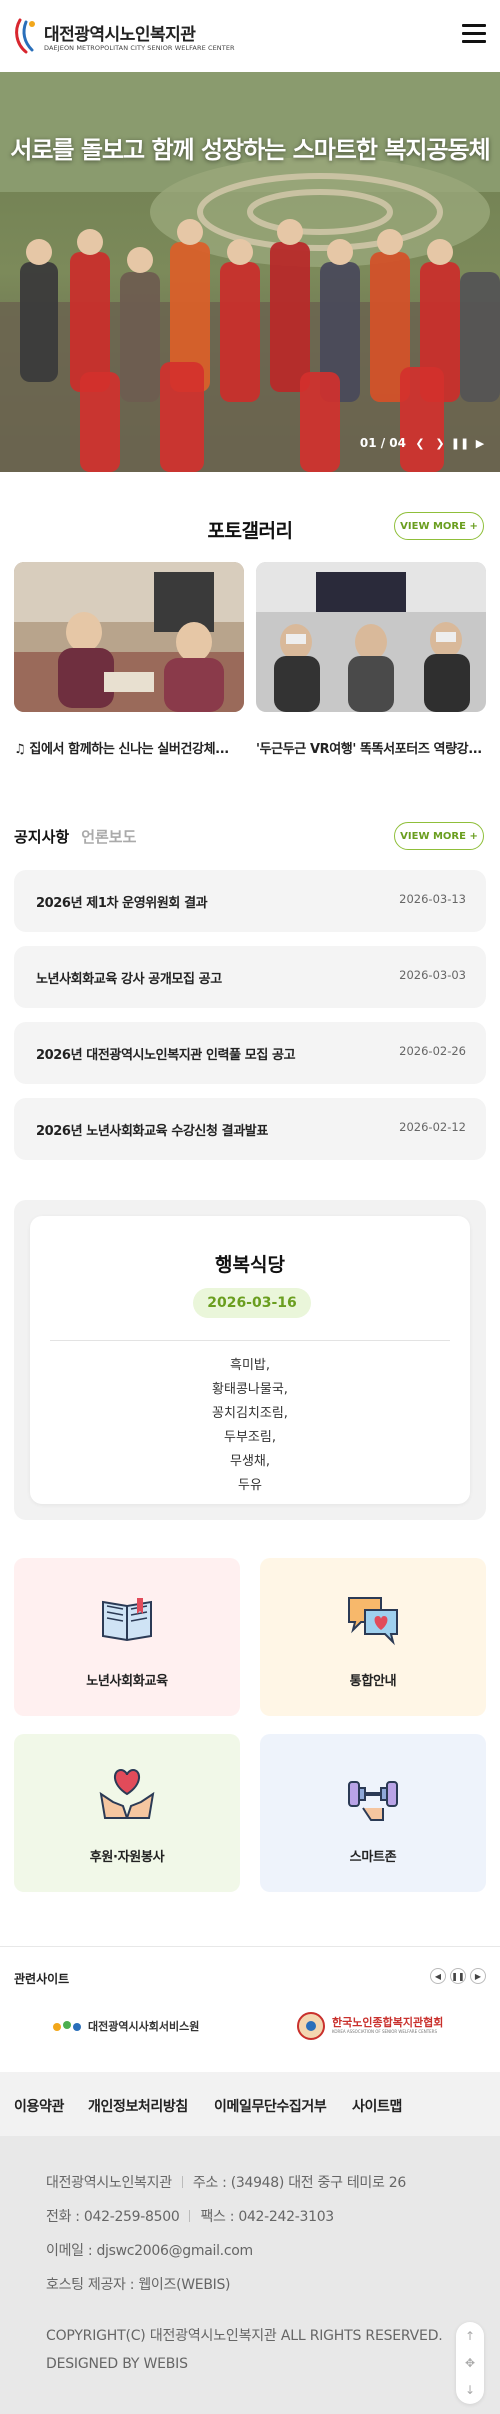 The width and height of the screenshot is (500, 2414). I want to click on scroll-down-icon: ↓, so click(470, 2389).